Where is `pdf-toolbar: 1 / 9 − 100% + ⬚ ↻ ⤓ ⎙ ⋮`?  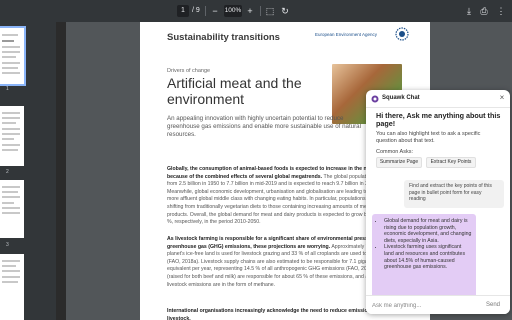 pdf-toolbar: 1 / 9 − 100% + ⬚ ↻ ⤓ ⎙ ⋮ is located at coordinates (256, 11).